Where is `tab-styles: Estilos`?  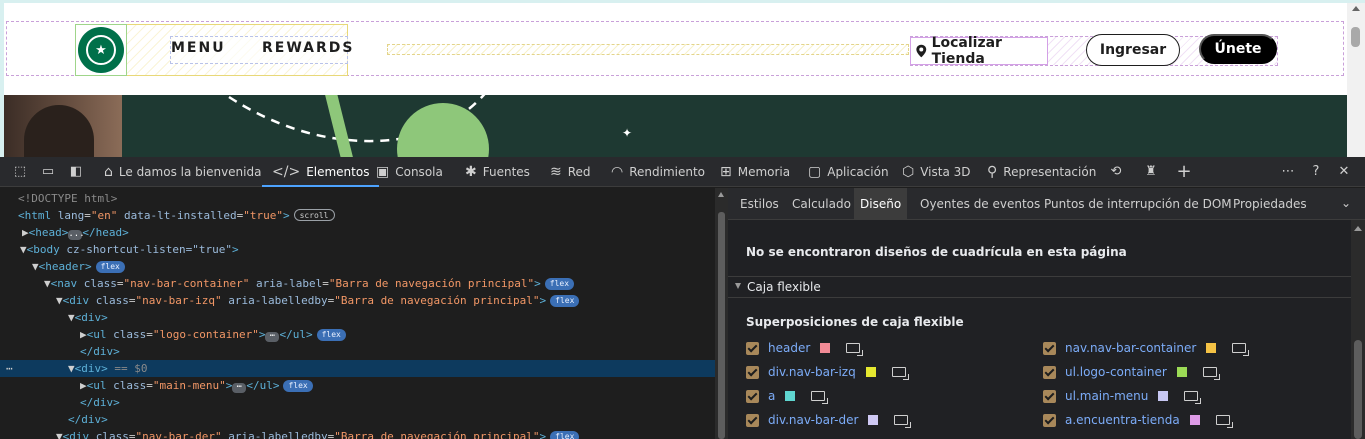
tab-styles: Estilos is located at coordinates (759, 204).